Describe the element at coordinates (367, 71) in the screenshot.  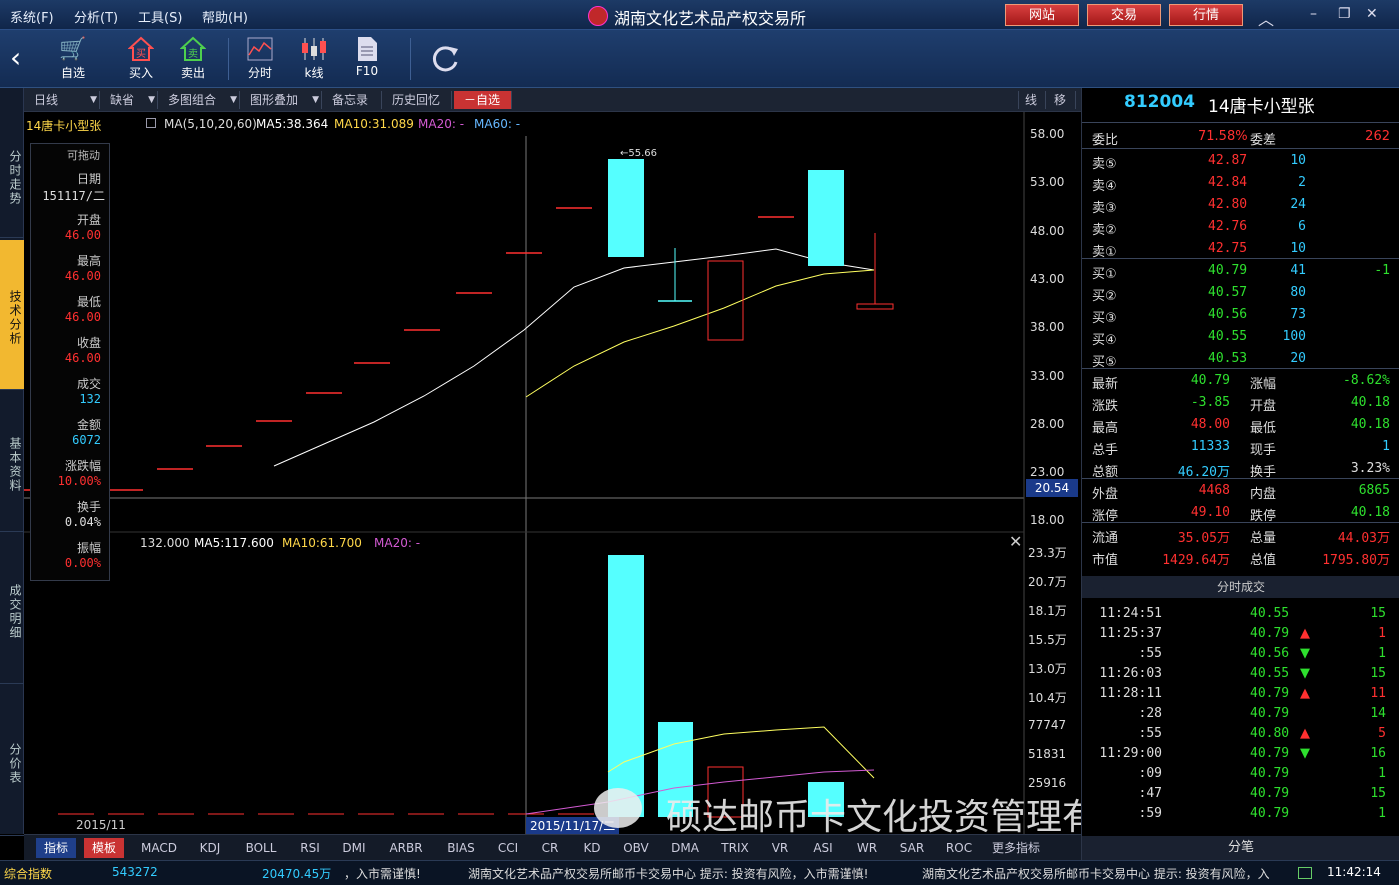
I see `f10-label: F10` at that location.